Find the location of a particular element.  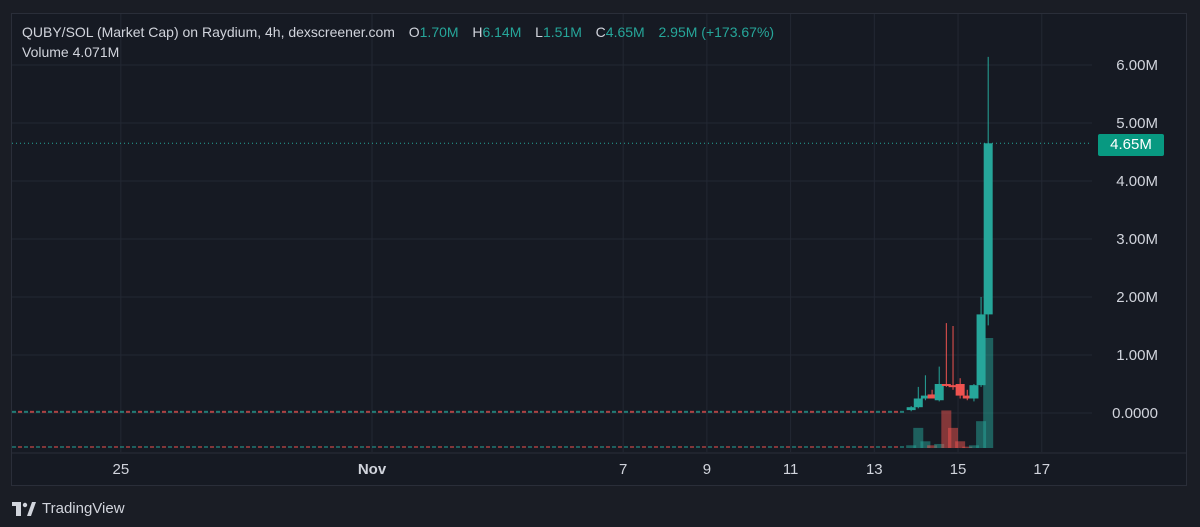

legend-low-value: 1.51M is located at coordinates (562, 32).